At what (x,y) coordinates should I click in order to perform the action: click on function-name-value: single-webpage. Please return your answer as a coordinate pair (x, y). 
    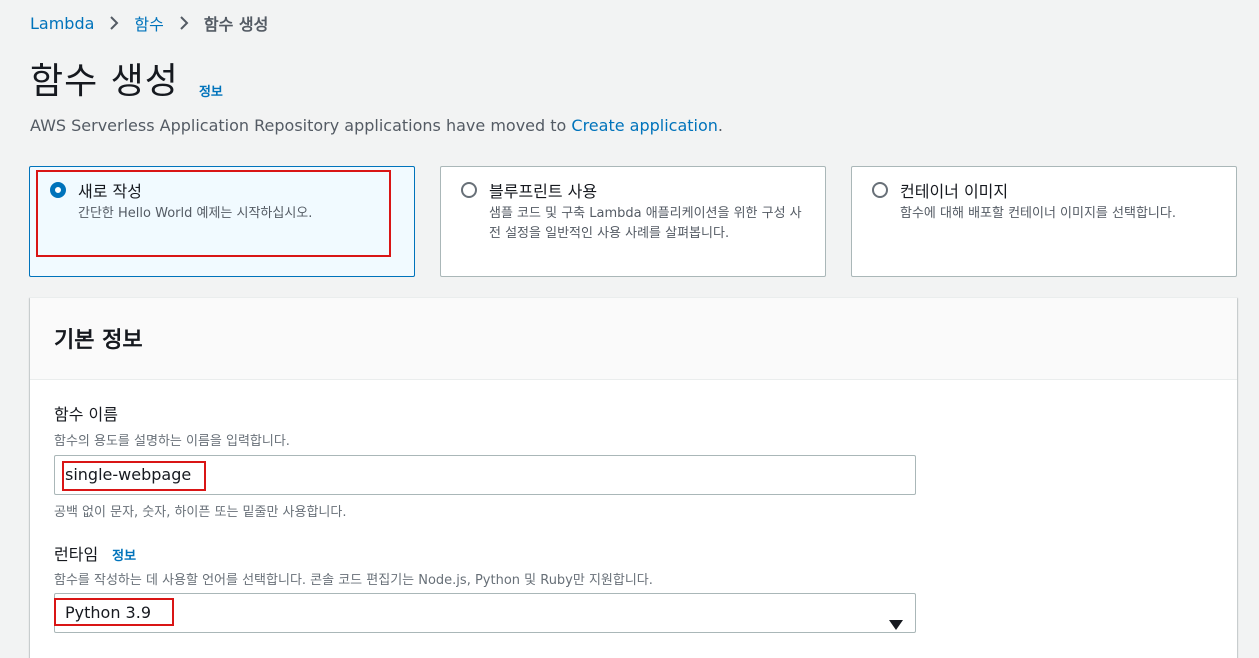
    Looking at the image, I should click on (128, 474).